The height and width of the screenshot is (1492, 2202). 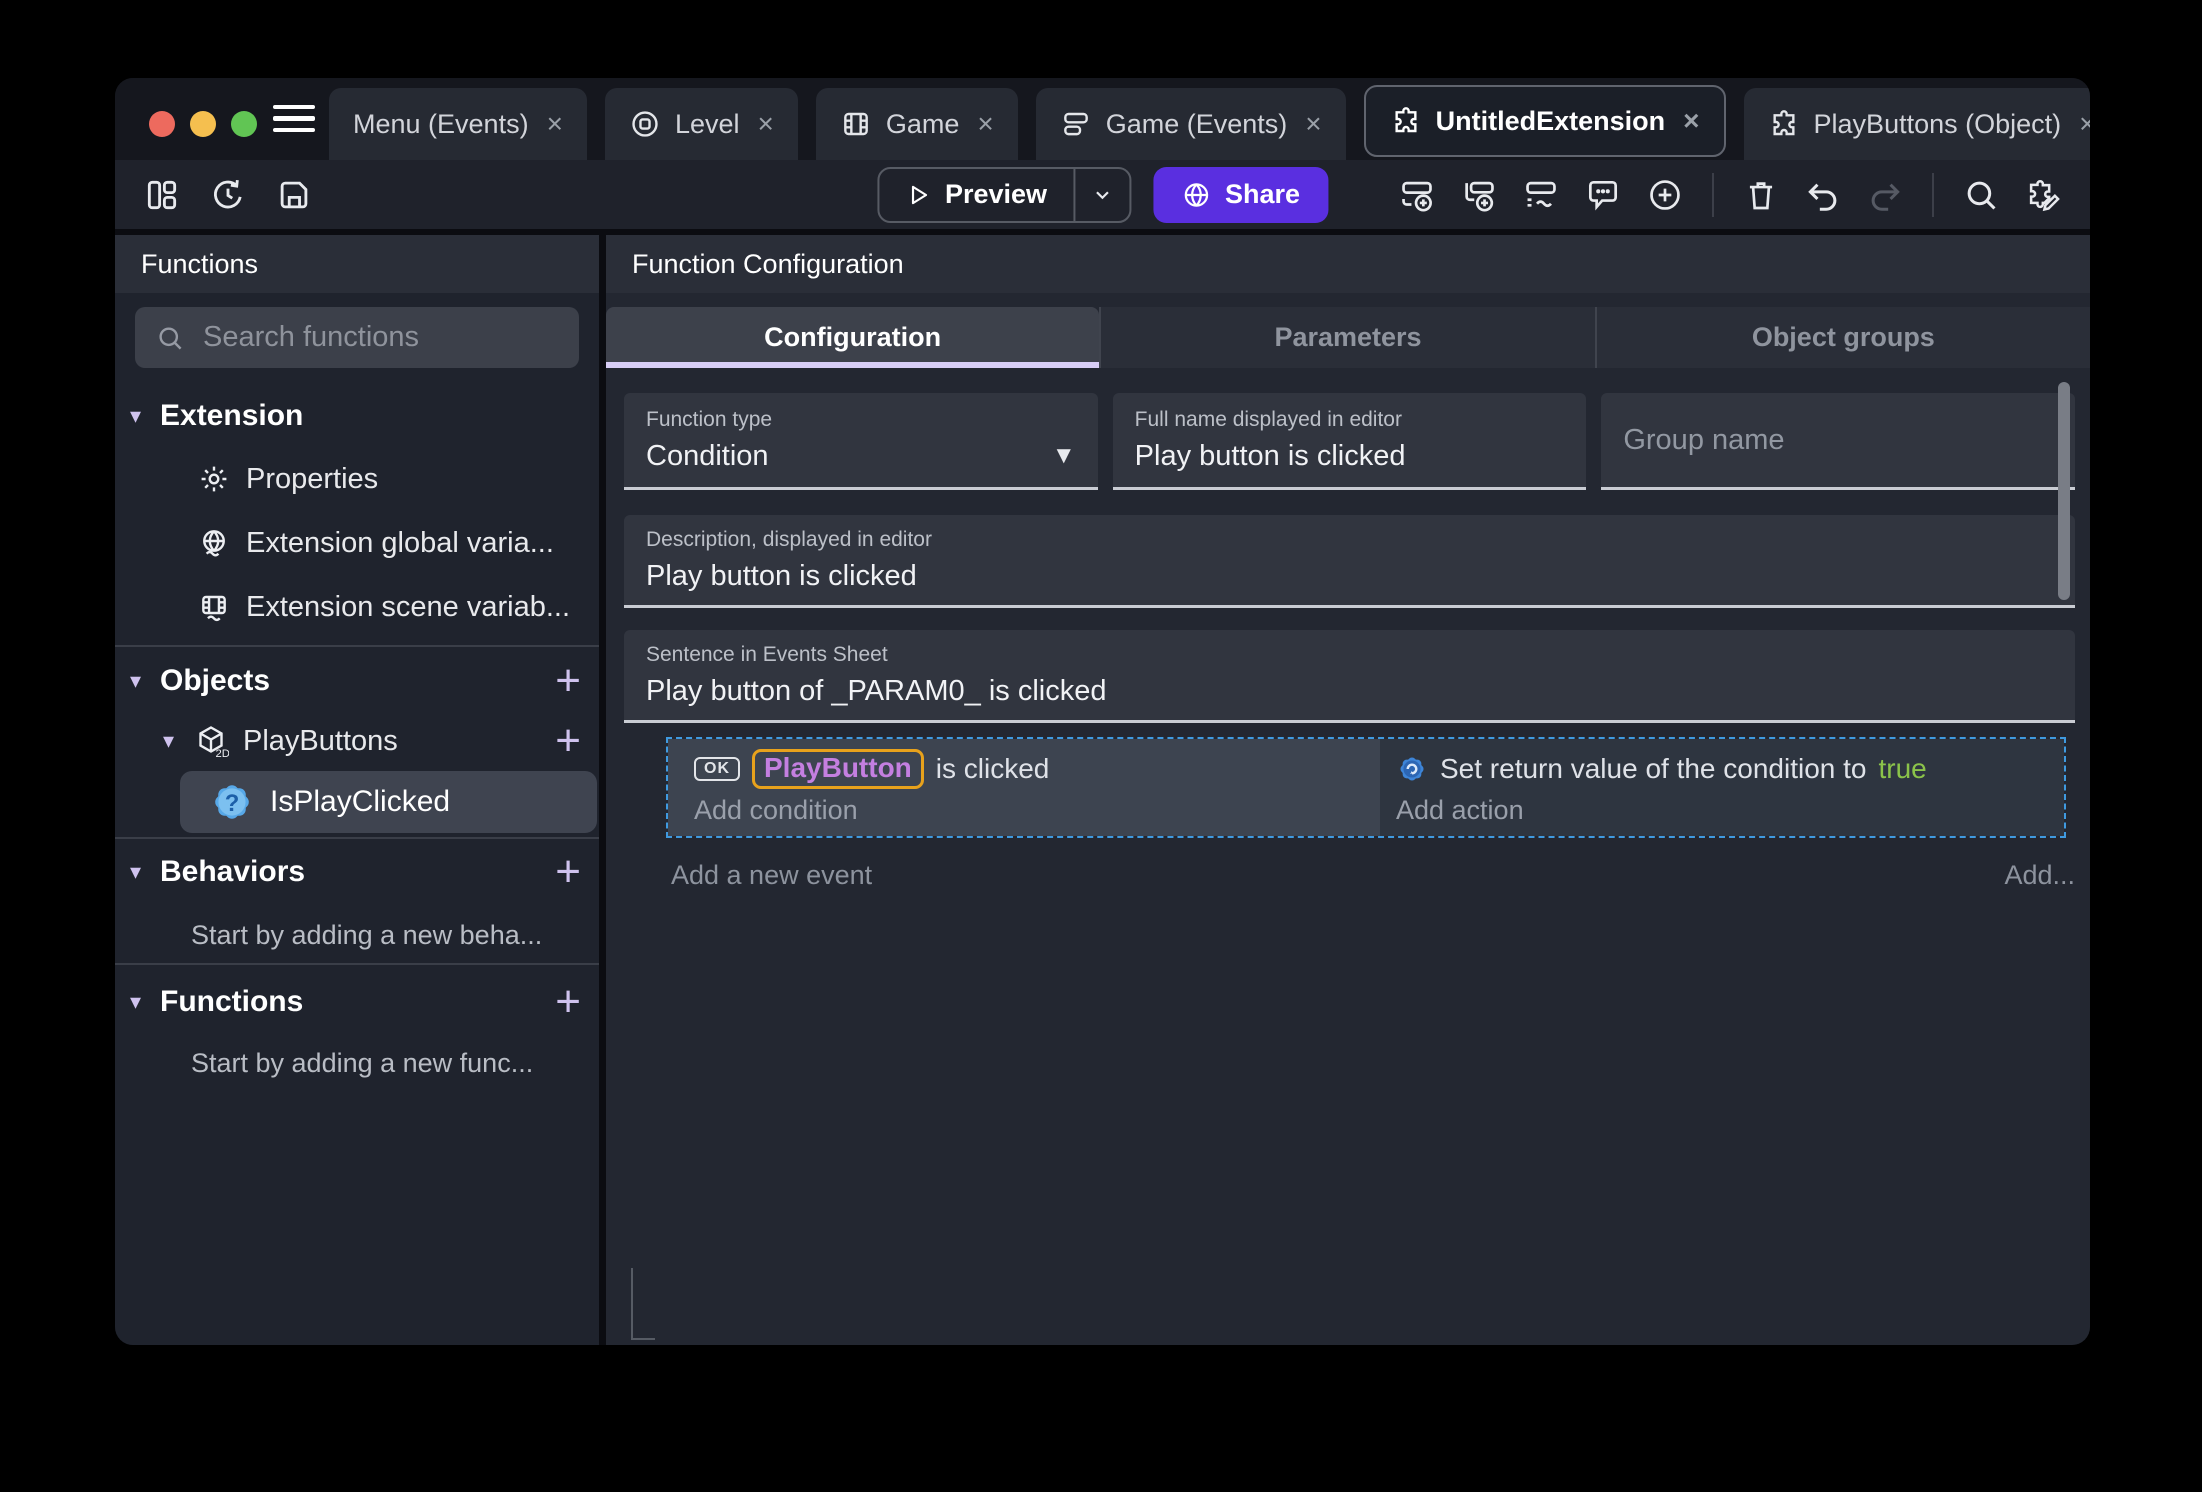 What do you see at coordinates (1916, 124) in the screenshot?
I see `tab-playbuttons-object: PlayButtons (Object) ×` at bounding box center [1916, 124].